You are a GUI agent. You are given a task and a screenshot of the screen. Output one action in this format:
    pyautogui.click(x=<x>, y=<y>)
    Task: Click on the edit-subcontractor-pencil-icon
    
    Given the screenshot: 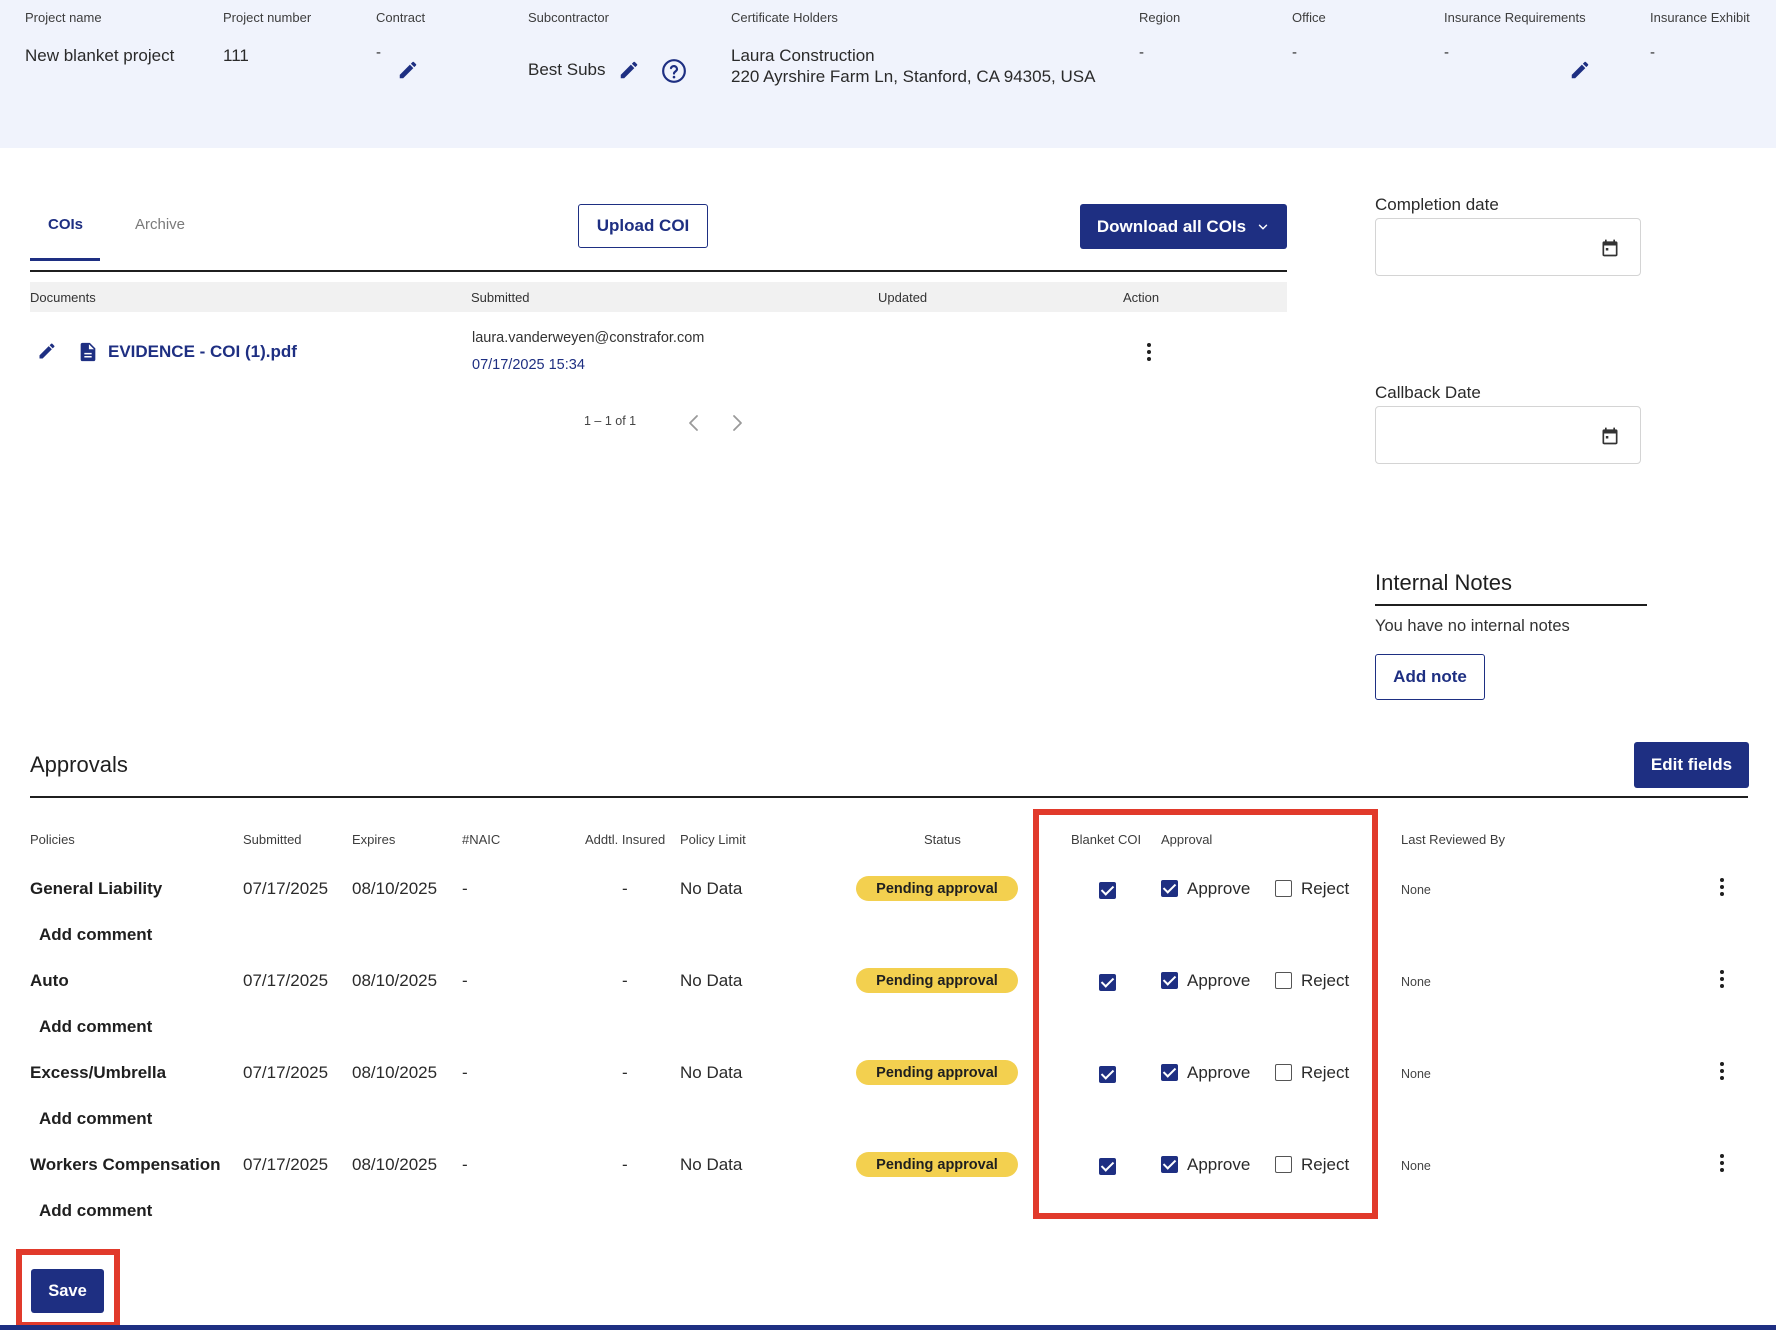 What is the action you would take?
    pyautogui.click(x=629, y=70)
    